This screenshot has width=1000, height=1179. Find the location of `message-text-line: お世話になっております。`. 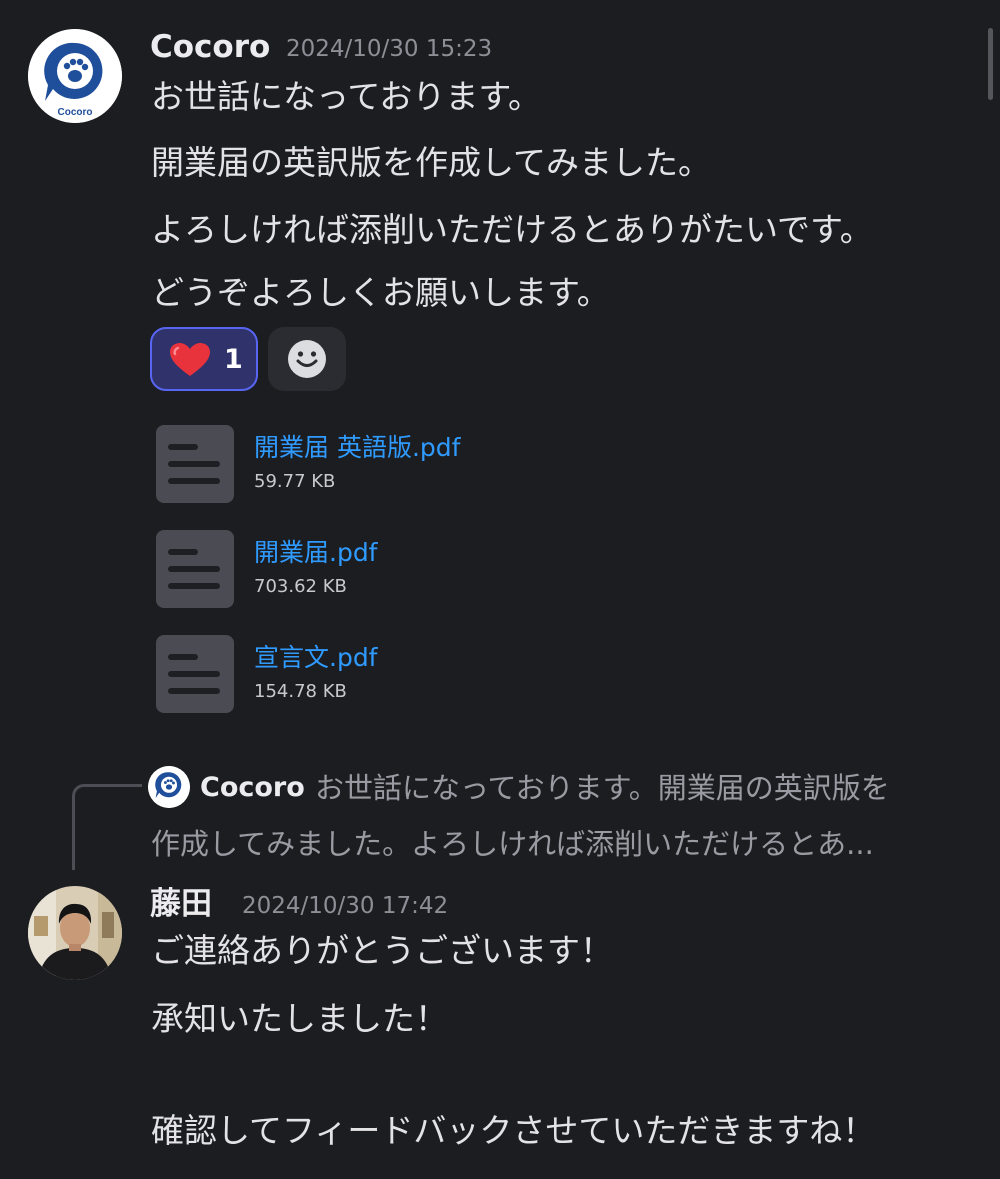

message-text-line: お世話になっております。 is located at coordinates (346, 96).